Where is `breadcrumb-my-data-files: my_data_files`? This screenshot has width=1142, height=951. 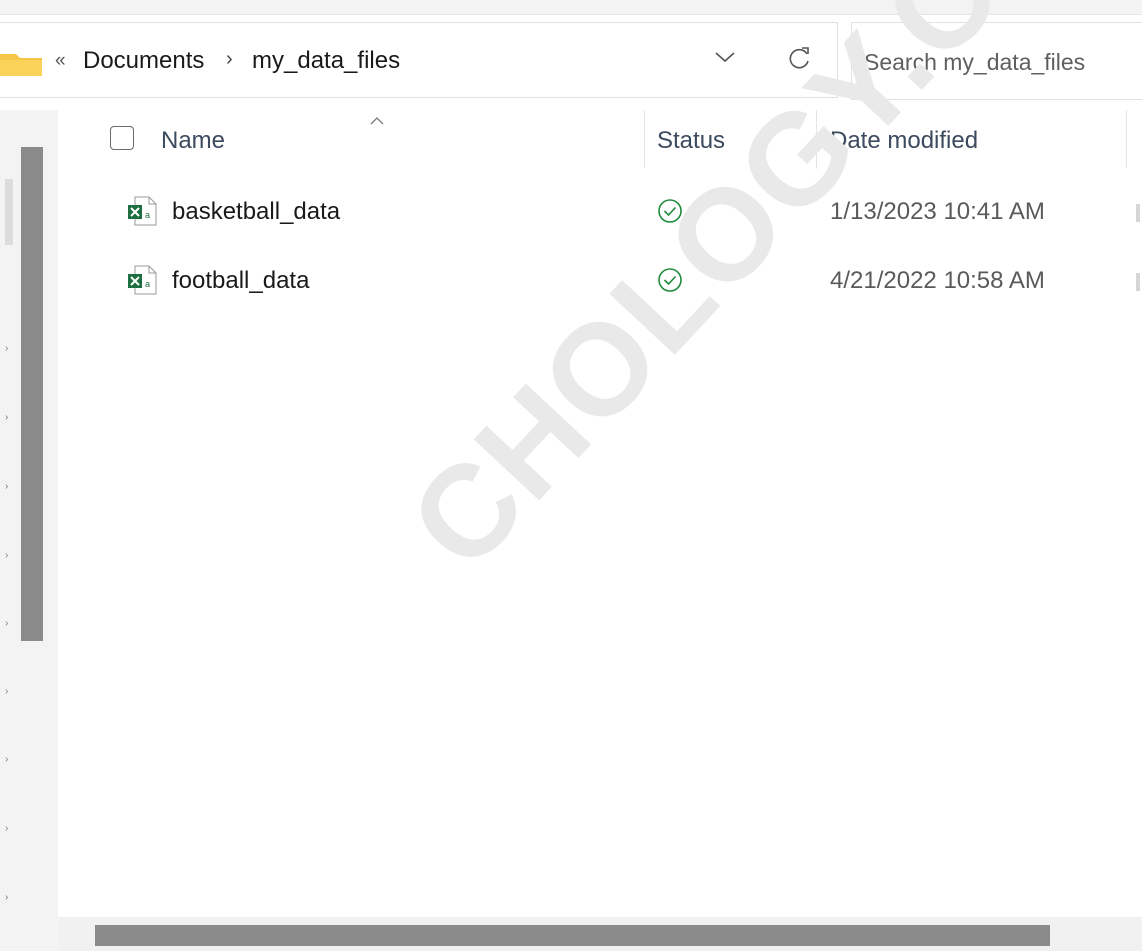
breadcrumb-my-data-files: my_data_files is located at coordinates (326, 61).